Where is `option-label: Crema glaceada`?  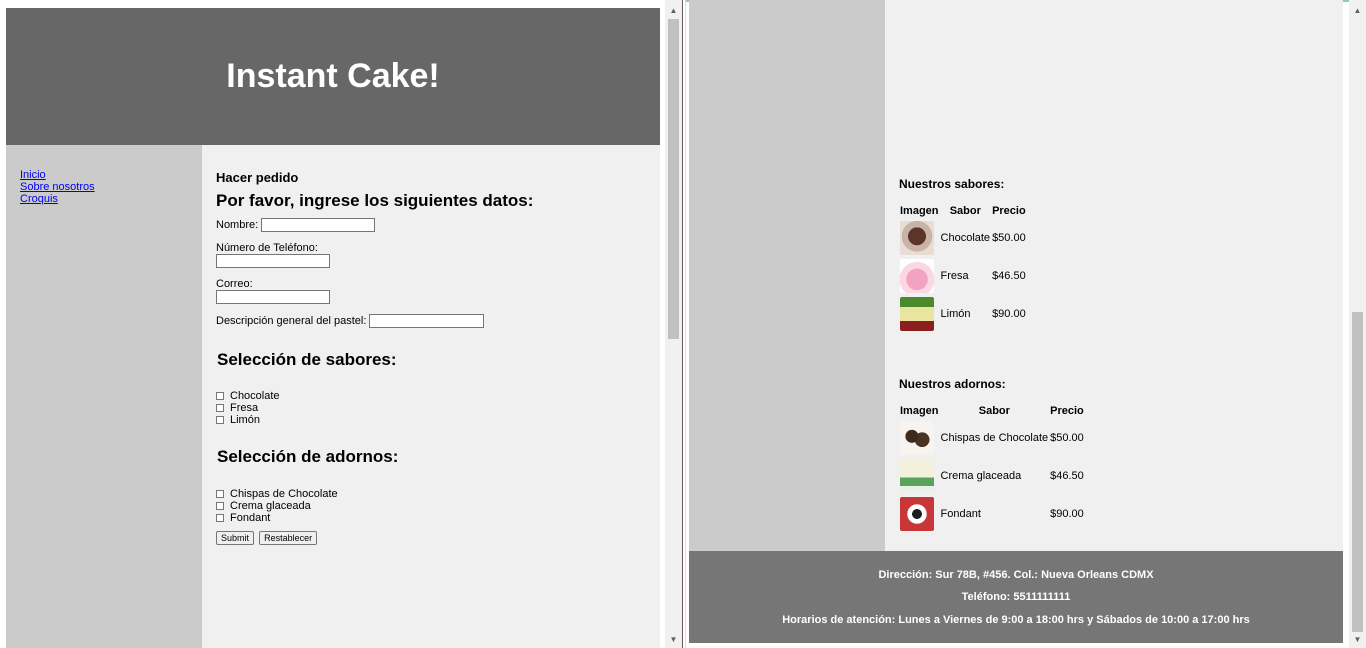 option-label: Crema glaceada is located at coordinates (270, 506).